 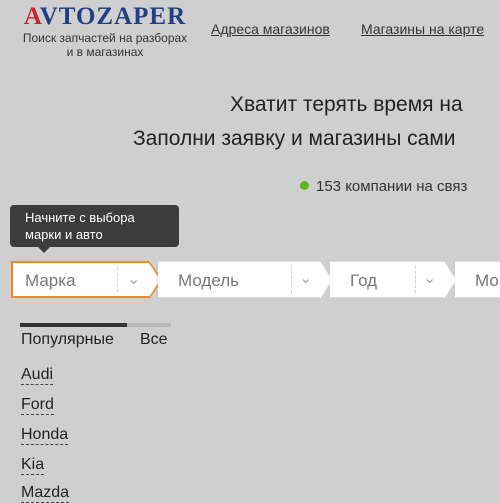 I want to click on model-select-label: Модель, so click(x=209, y=280).